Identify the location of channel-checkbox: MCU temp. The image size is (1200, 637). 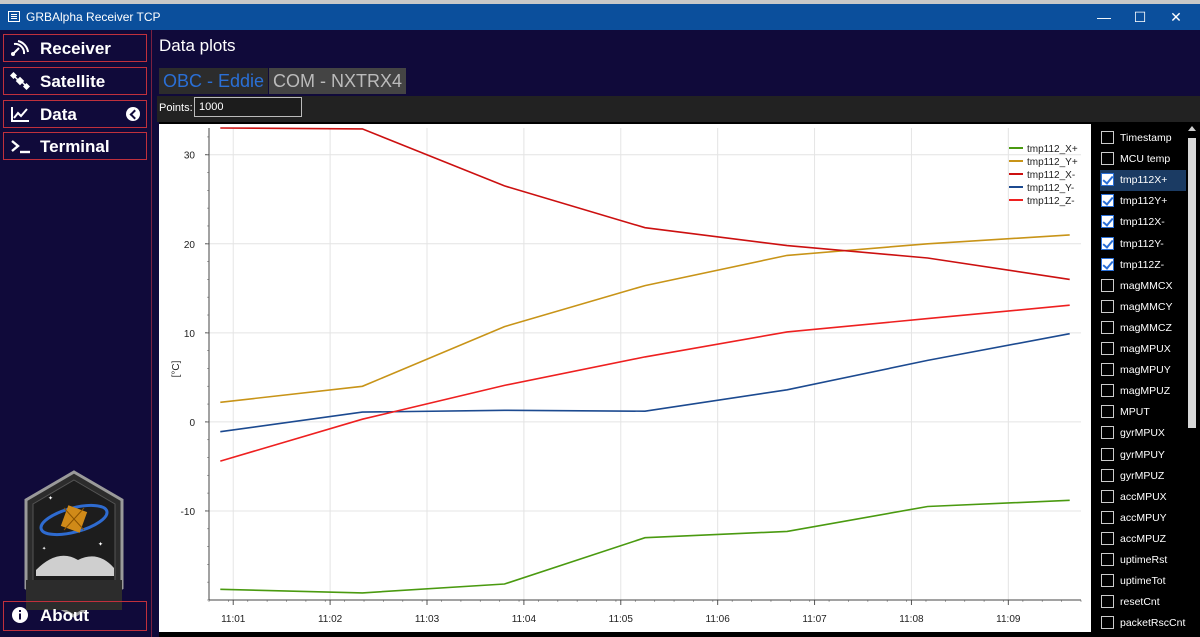
(1143, 159).